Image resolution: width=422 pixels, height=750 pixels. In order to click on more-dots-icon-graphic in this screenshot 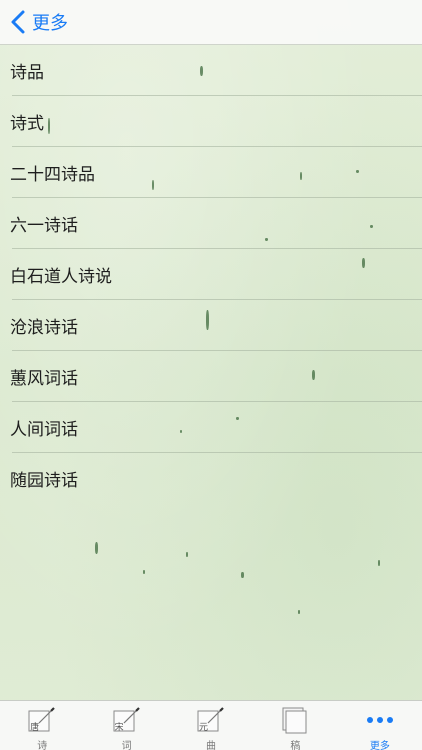, I will do `click(379, 720)`.